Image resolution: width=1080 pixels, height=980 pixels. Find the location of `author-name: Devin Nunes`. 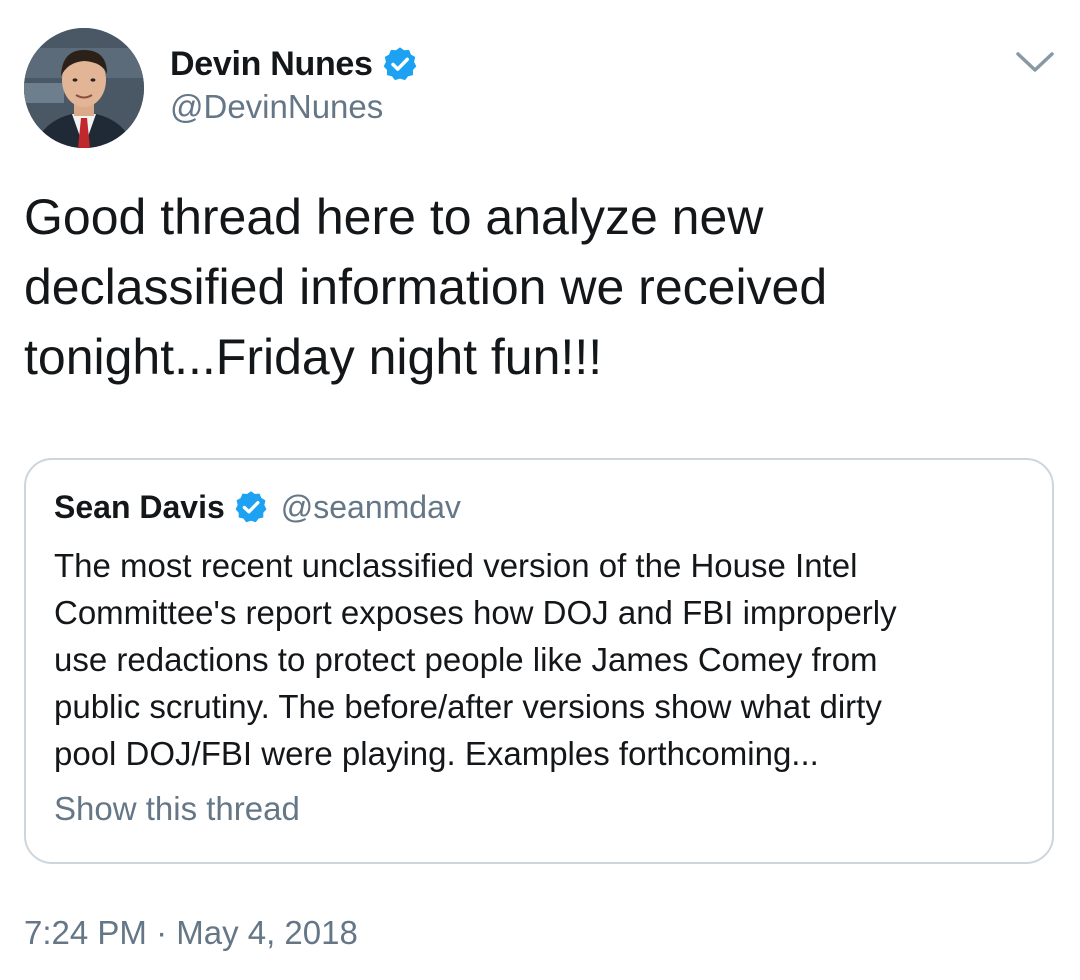

author-name: Devin Nunes is located at coordinates (271, 64).